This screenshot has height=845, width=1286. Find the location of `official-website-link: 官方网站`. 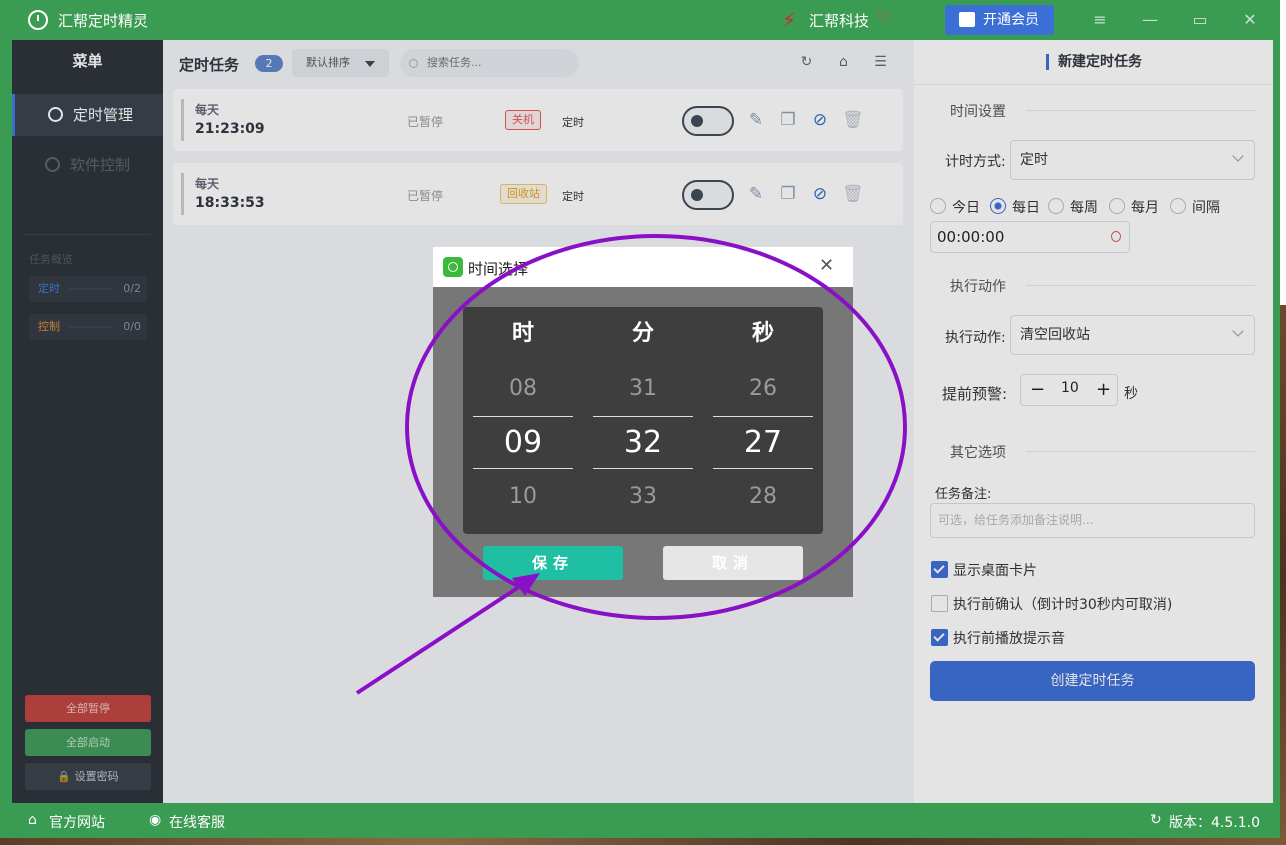

official-website-link: 官方网站 is located at coordinates (77, 822).